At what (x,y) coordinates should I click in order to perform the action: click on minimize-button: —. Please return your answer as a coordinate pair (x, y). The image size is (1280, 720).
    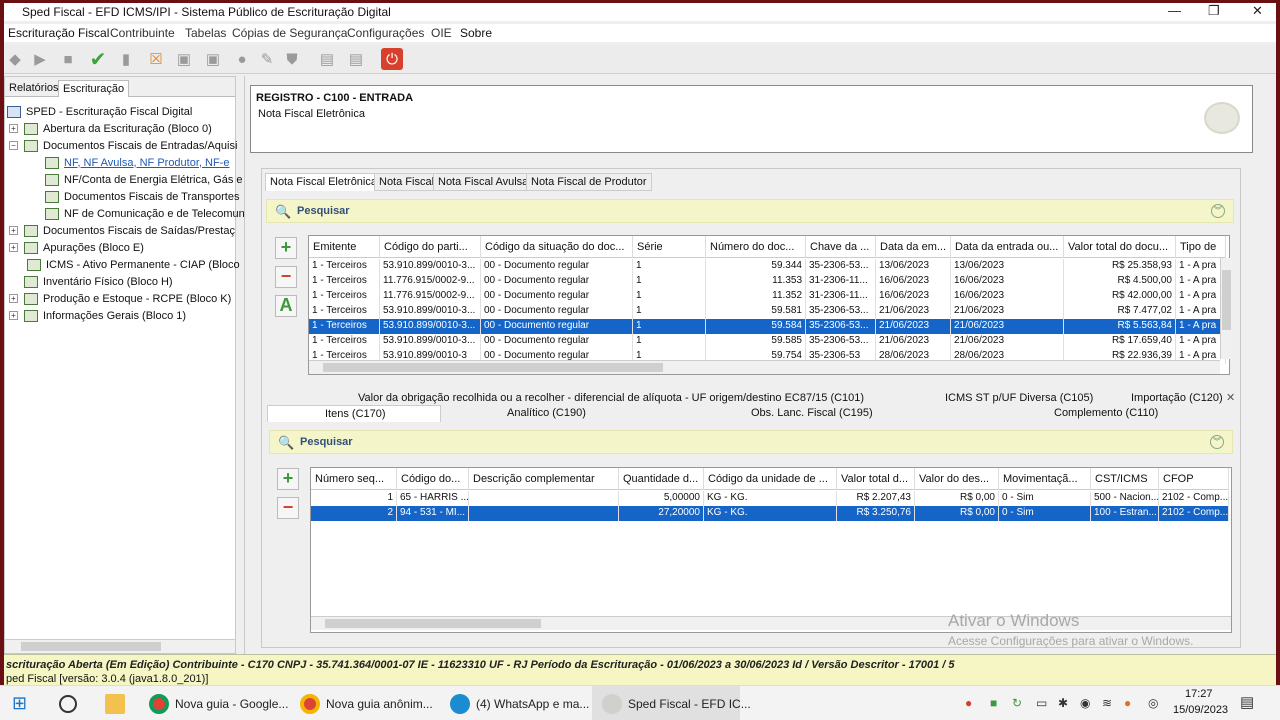
    Looking at the image, I should click on (1174, 10).